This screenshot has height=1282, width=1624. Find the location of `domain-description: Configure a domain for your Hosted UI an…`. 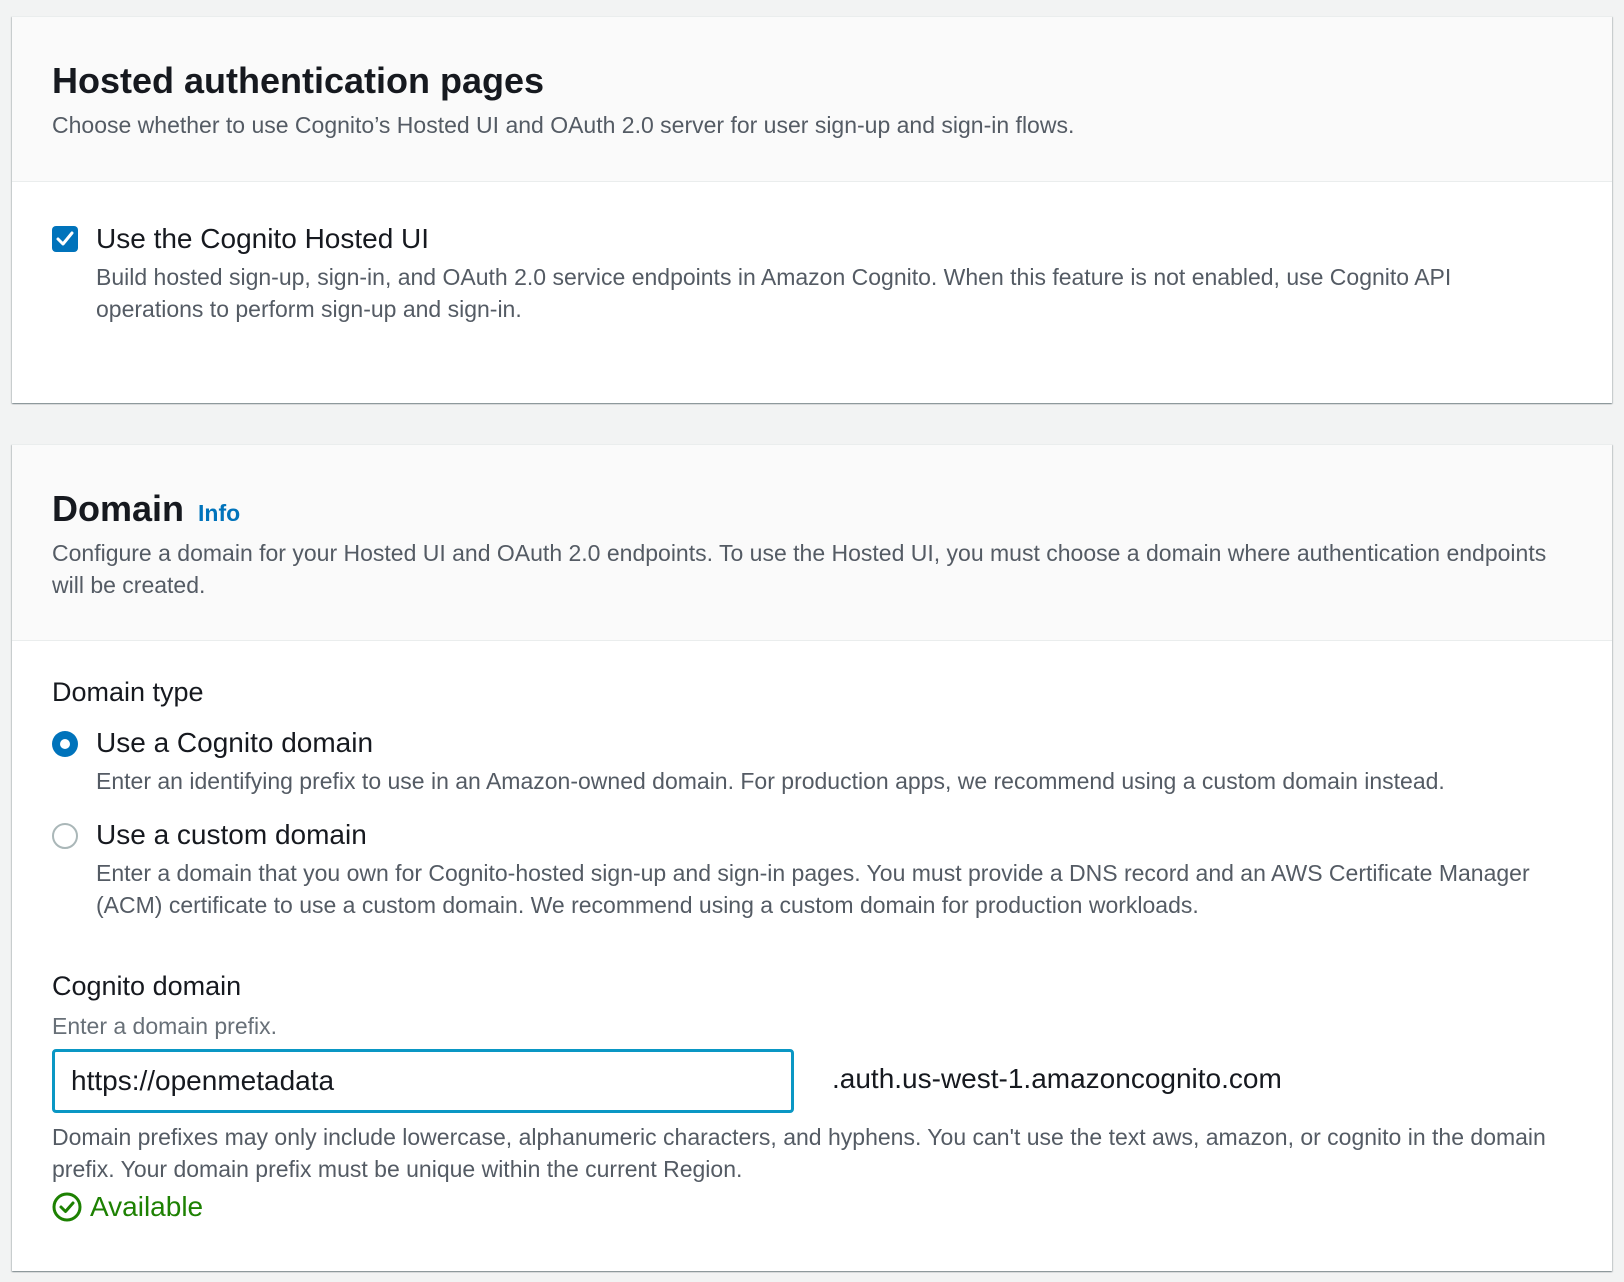

domain-description: Configure a domain for your Hosted UI an… is located at coordinates (799, 569).